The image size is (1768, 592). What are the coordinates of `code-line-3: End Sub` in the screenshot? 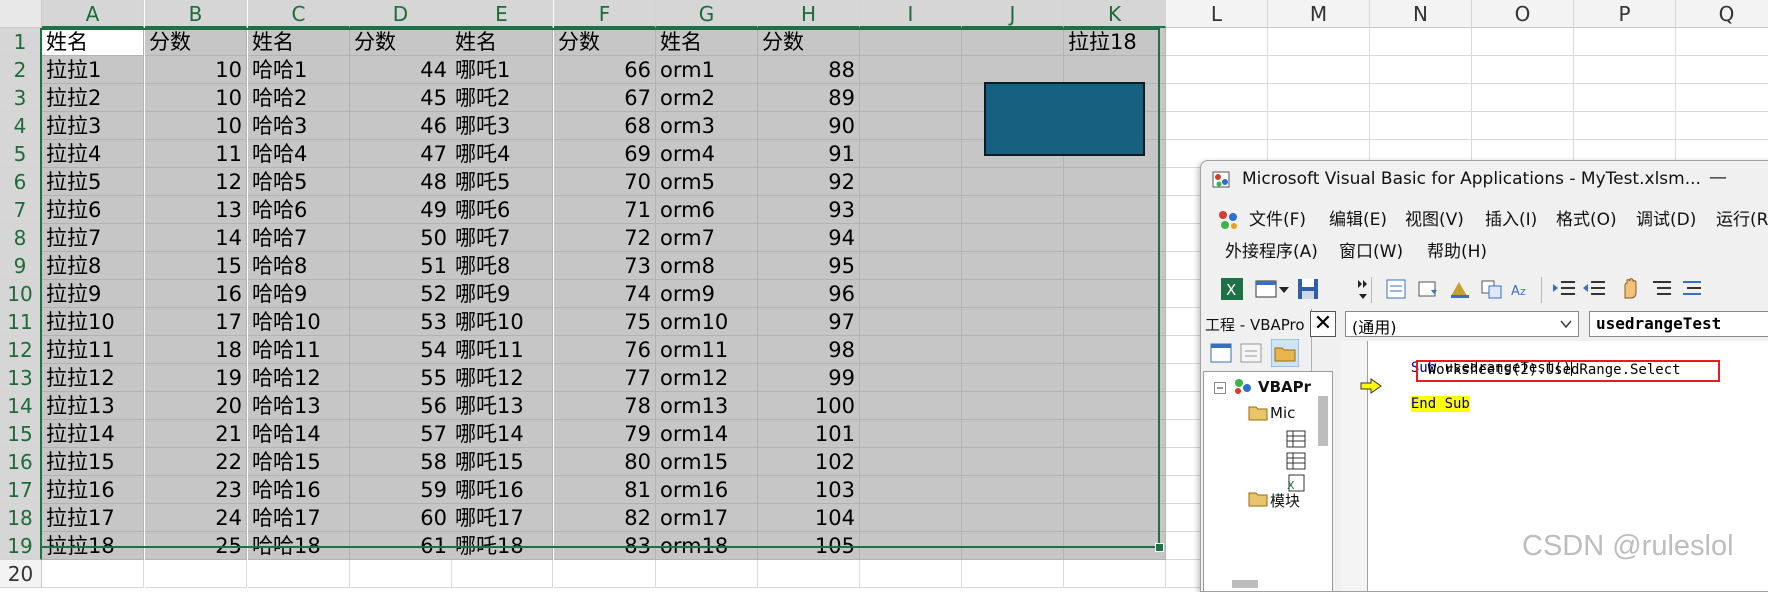 It's located at (1432, 396).